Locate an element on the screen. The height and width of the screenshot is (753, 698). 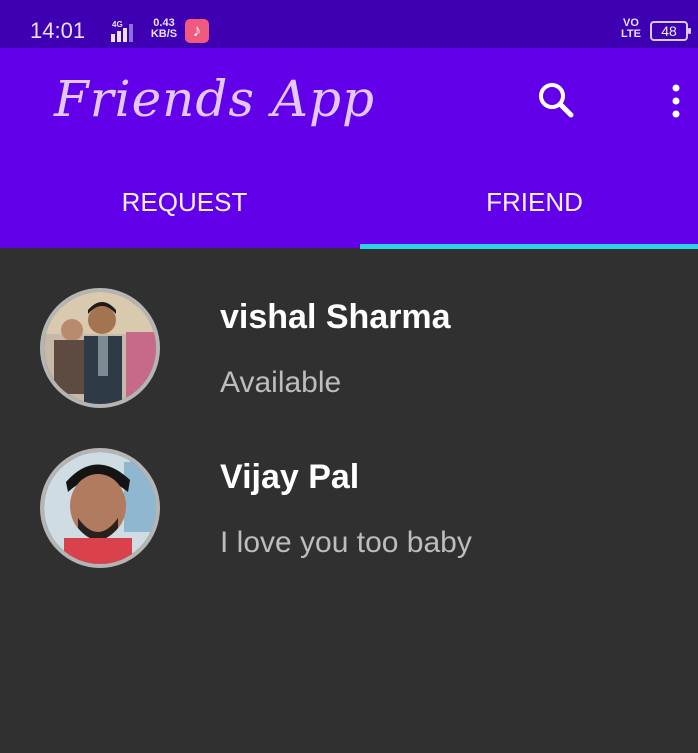
data-rate: 0.43 KB/S is located at coordinates (164, 29).